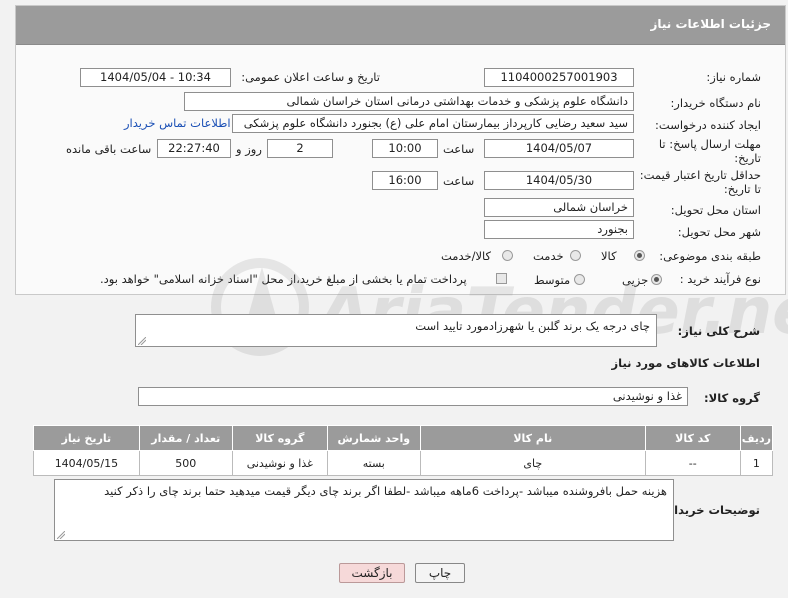  Describe the element at coordinates (700, 182) in the screenshot. I see `validity-label: حداقل تاریخ اعتبار قیمت: تا تاریخ:` at that location.